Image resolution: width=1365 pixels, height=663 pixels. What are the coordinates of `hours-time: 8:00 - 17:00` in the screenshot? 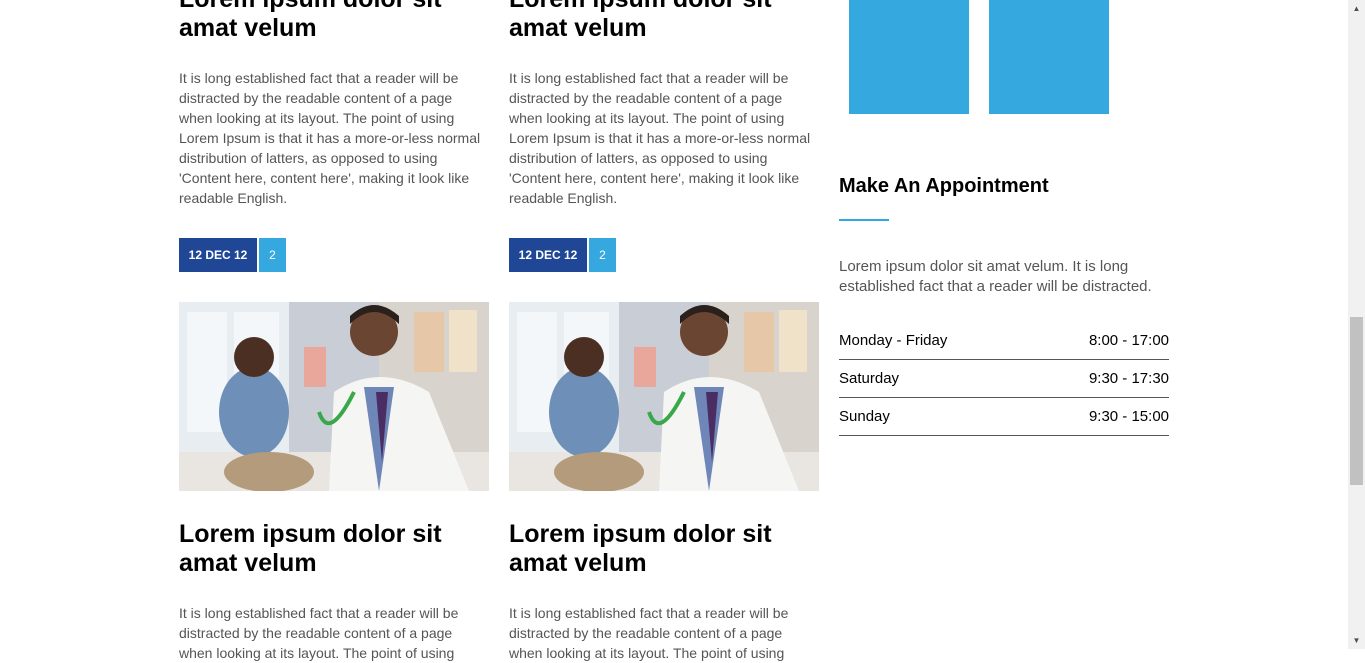 It's located at (1128, 340).